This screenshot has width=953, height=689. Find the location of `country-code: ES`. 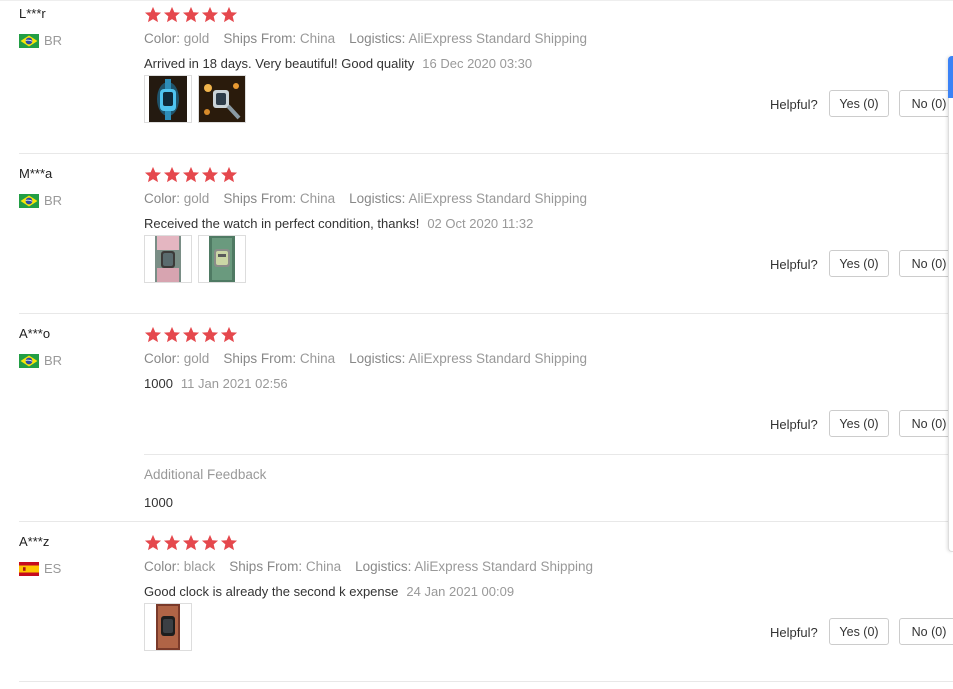

country-code: ES is located at coordinates (53, 568).